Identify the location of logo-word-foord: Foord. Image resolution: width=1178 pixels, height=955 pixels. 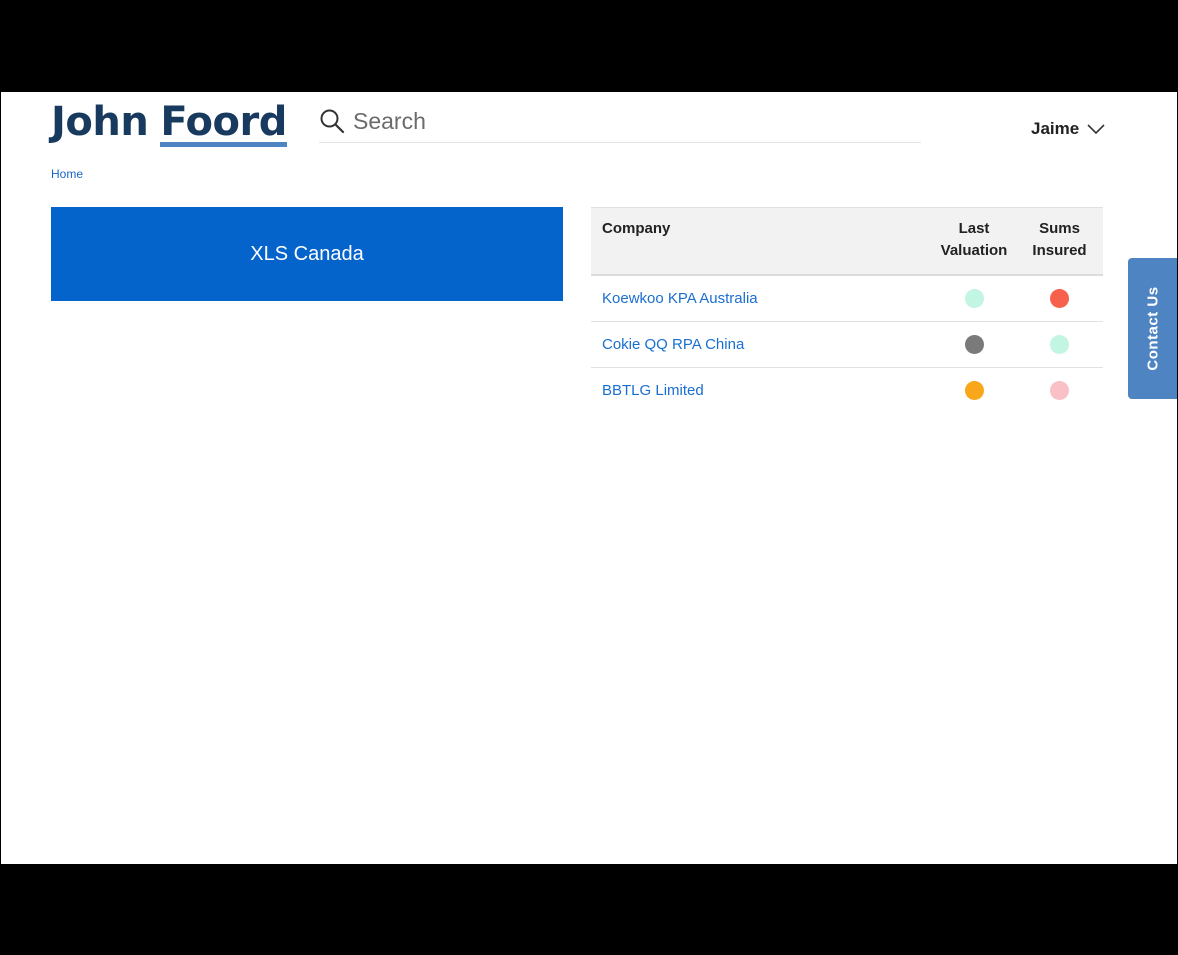
(223, 123).